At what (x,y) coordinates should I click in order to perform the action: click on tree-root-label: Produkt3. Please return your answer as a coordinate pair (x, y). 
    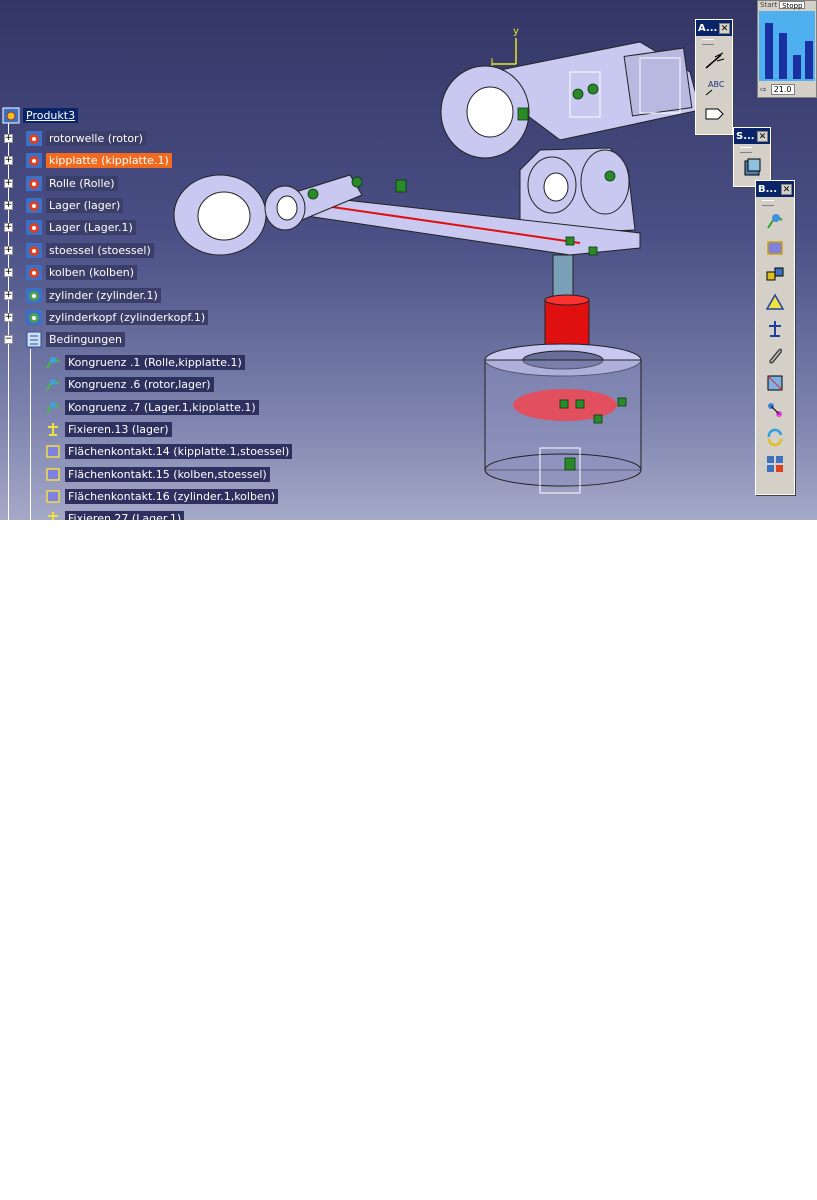
    Looking at the image, I should click on (51, 115).